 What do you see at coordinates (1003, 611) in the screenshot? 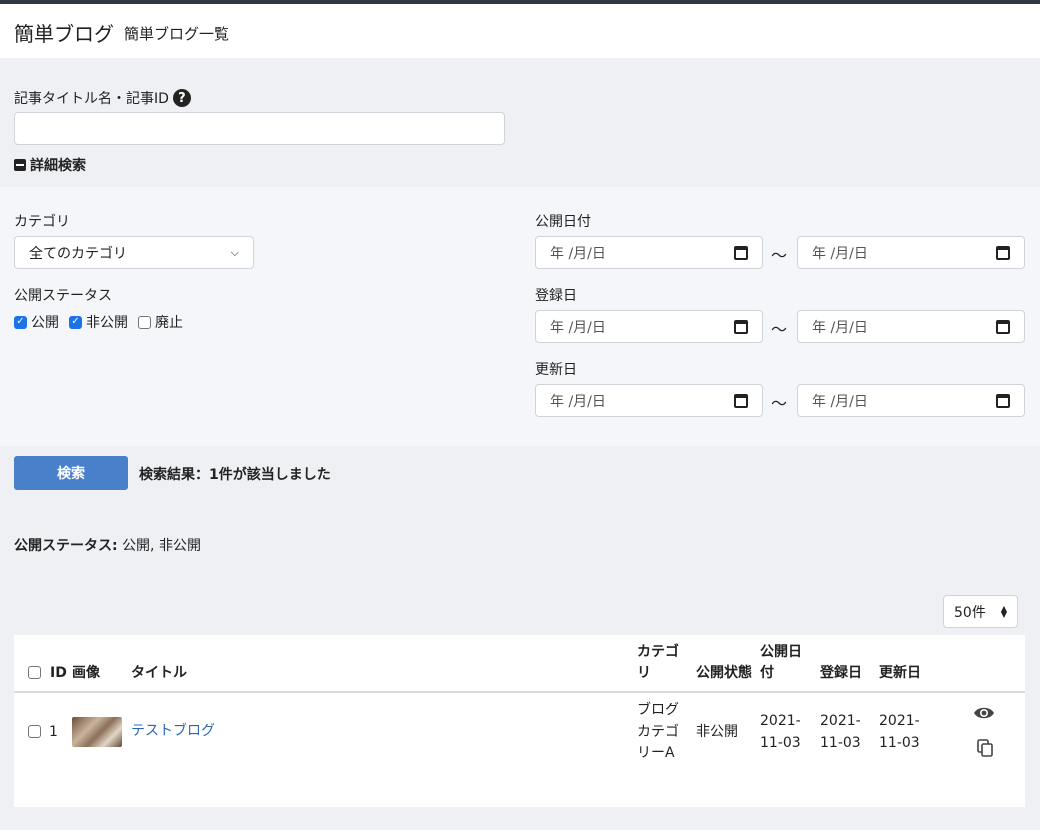
I see `sort-updown-icon: ▲ ▼` at bounding box center [1003, 611].